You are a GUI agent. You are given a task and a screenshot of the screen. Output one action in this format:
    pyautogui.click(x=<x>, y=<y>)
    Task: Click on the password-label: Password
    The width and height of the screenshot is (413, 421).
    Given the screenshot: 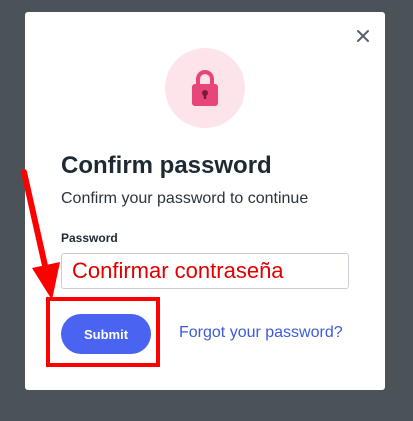 What is the action you would take?
    pyautogui.click(x=89, y=238)
    